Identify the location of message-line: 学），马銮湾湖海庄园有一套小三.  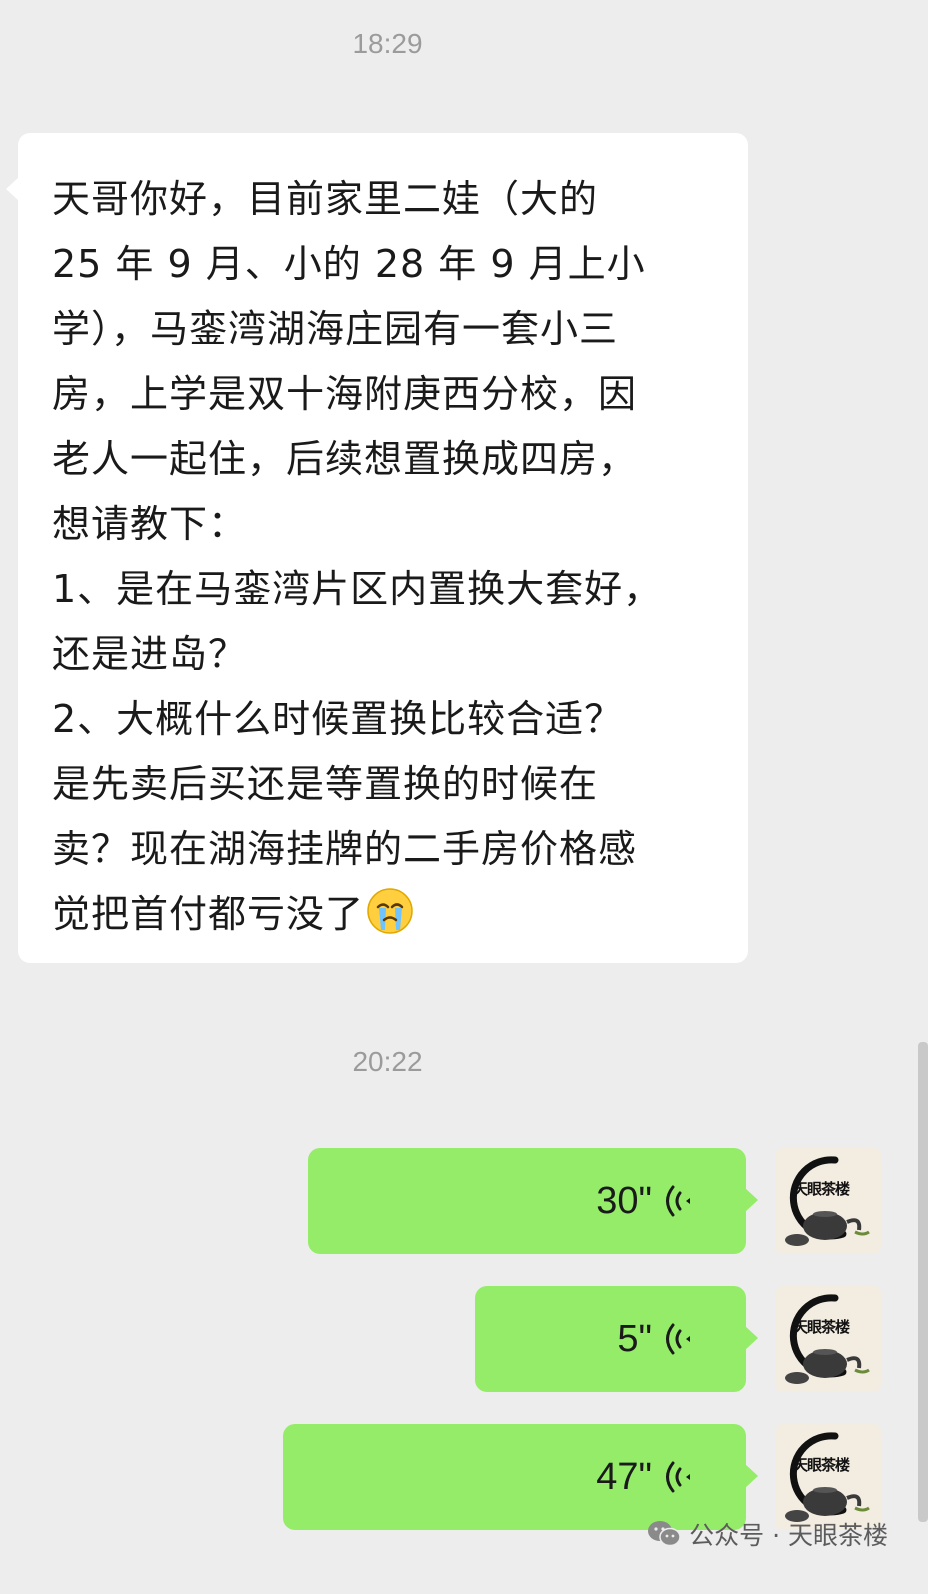
(335, 329).